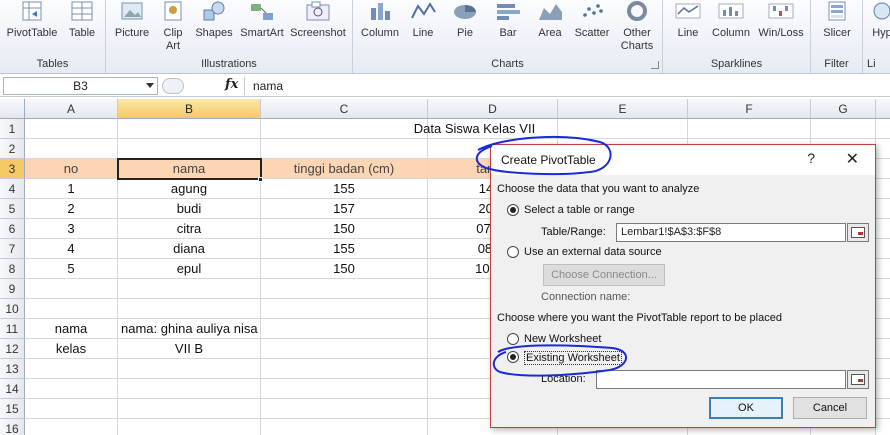  I want to click on sheet-title-cell: Data Siswa Kelas VII, so click(474, 129).